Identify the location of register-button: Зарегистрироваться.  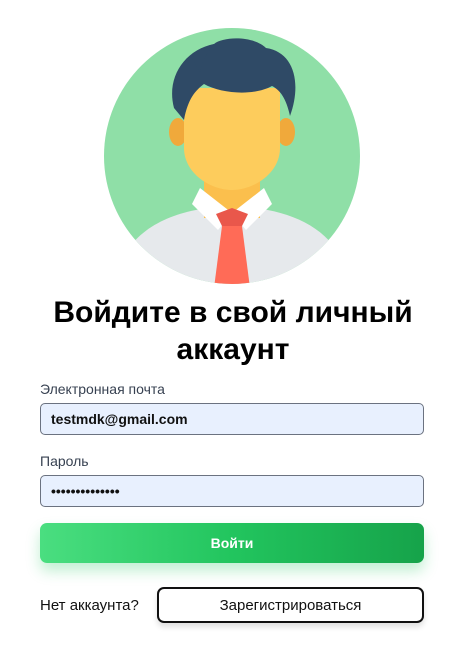
(290, 605).